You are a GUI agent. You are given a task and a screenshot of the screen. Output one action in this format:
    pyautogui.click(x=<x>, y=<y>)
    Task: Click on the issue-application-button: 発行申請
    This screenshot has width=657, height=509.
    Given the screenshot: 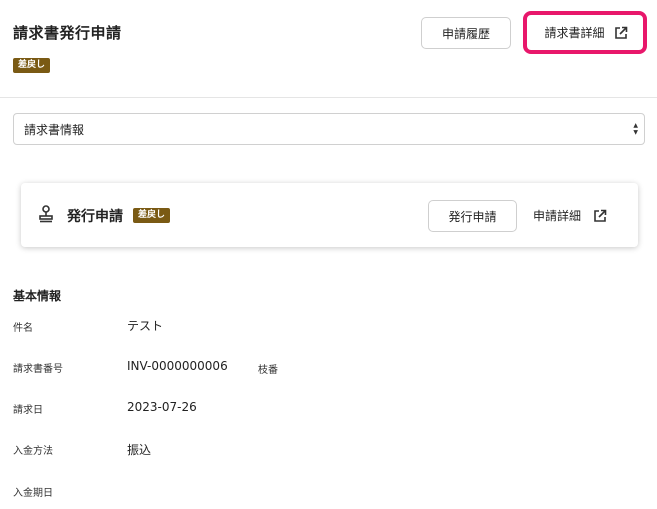 What is the action you would take?
    pyautogui.click(x=472, y=216)
    